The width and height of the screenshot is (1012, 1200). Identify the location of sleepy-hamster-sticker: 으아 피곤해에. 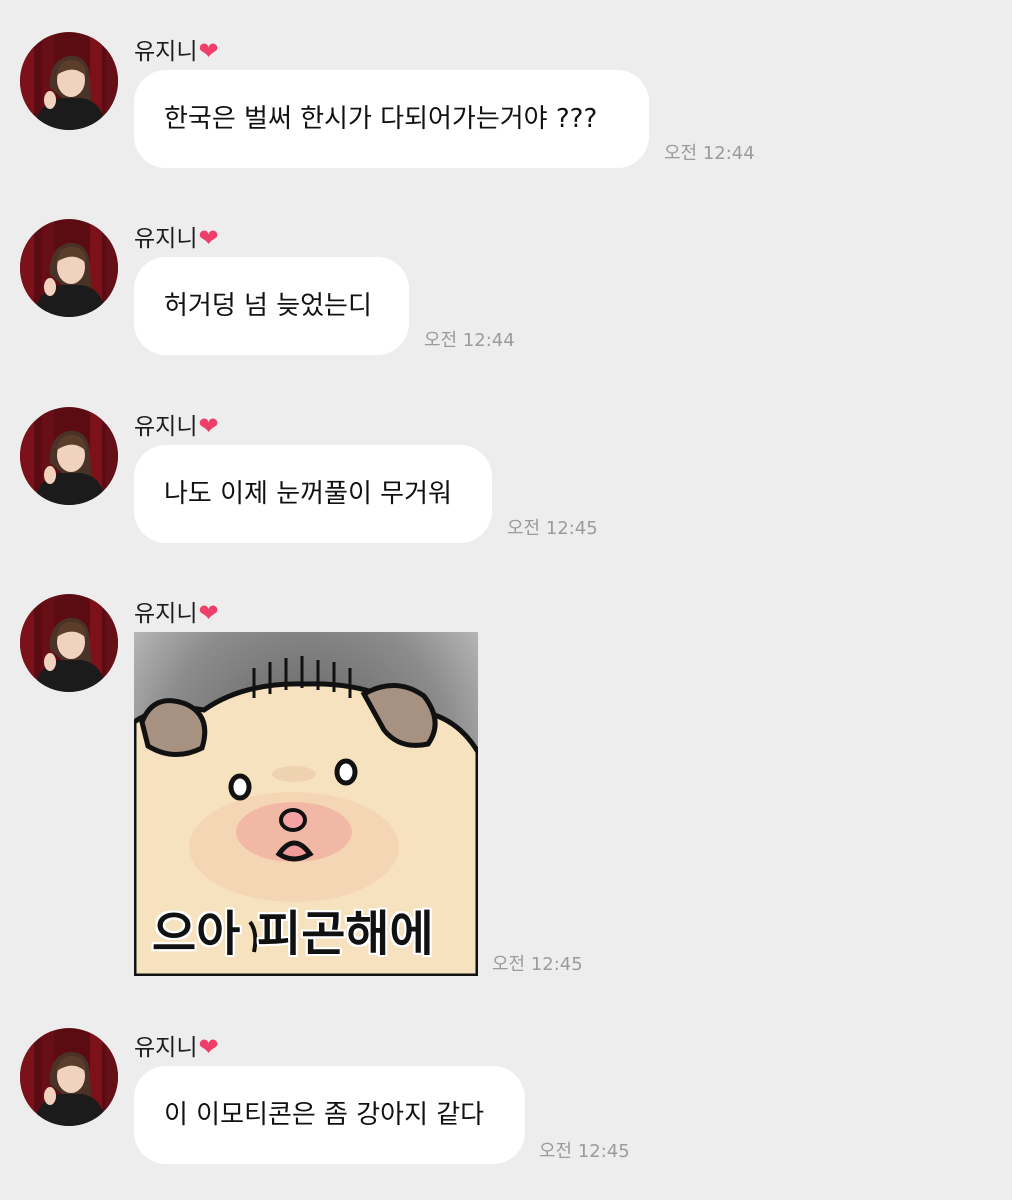
(306, 804).